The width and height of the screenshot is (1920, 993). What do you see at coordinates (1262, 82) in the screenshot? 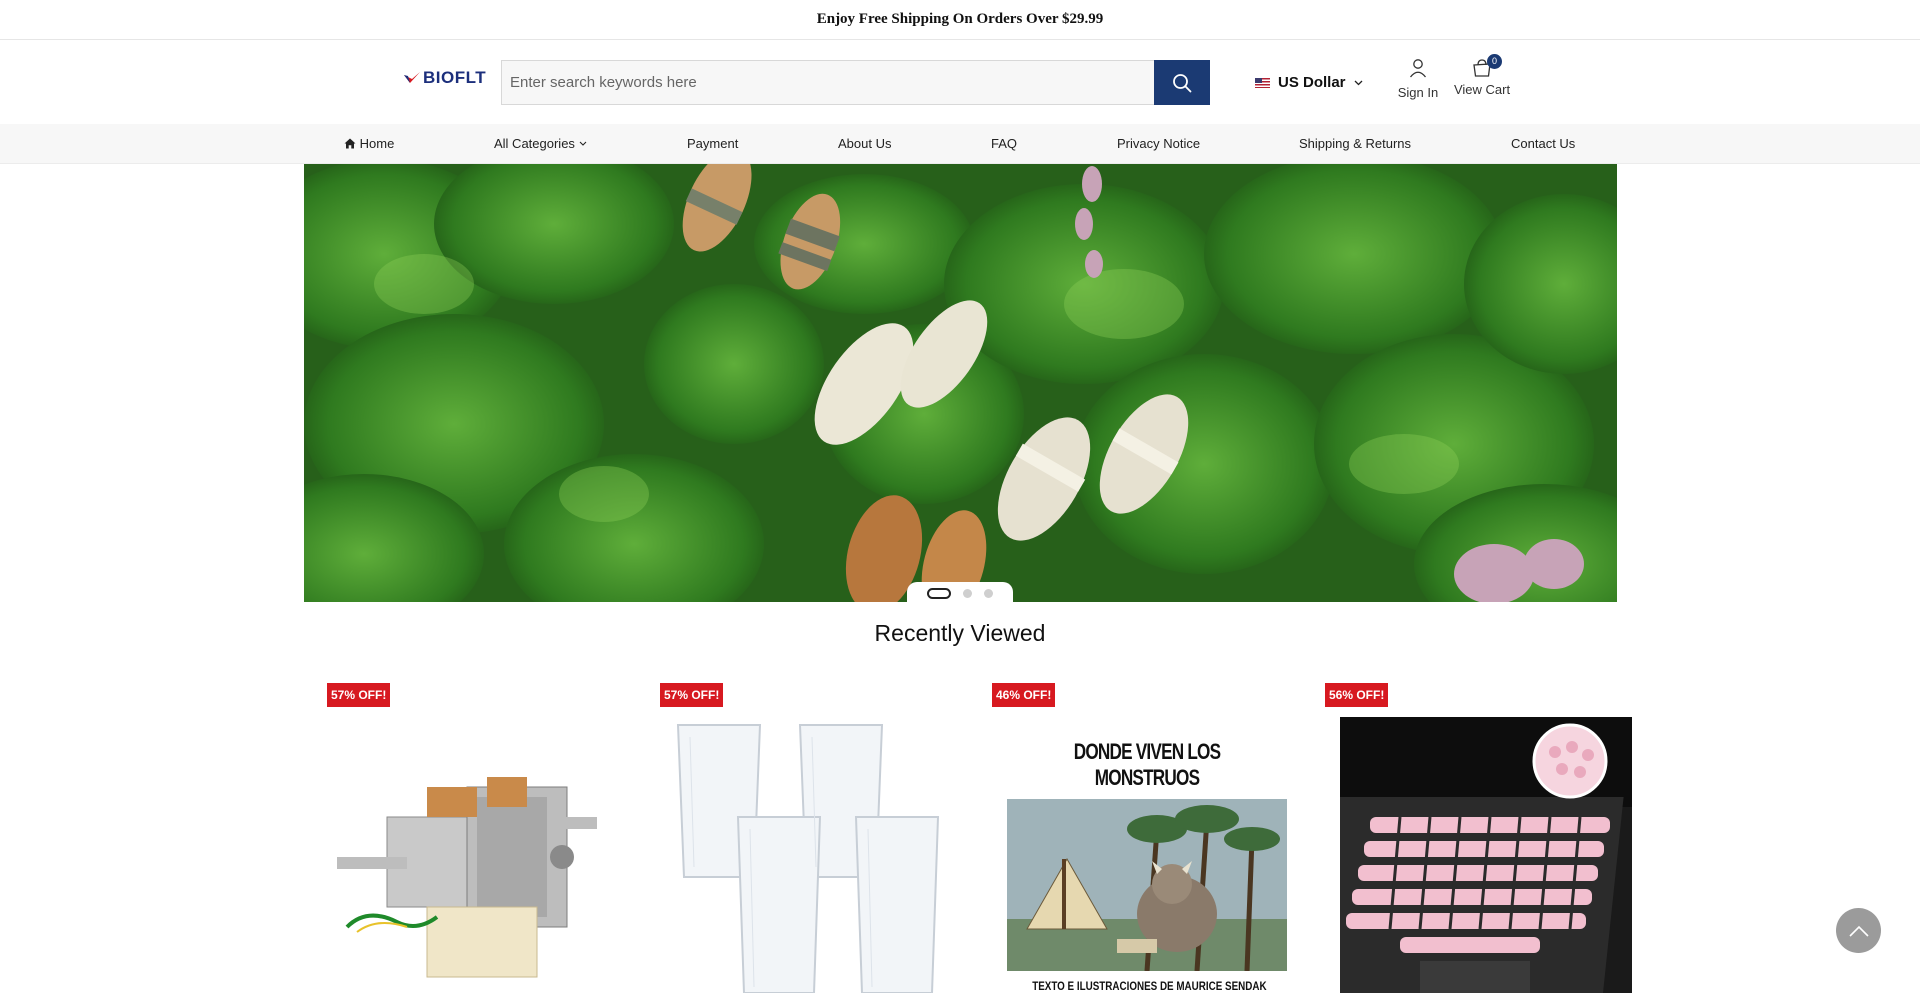
I see `us-flag-icon` at bounding box center [1262, 82].